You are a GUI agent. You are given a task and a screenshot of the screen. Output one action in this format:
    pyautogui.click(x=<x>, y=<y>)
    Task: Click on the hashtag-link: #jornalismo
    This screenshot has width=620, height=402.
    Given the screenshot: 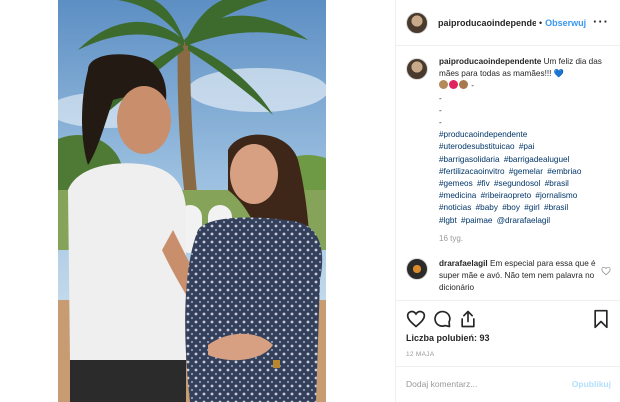 What is the action you would take?
    pyautogui.click(x=556, y=195)
    